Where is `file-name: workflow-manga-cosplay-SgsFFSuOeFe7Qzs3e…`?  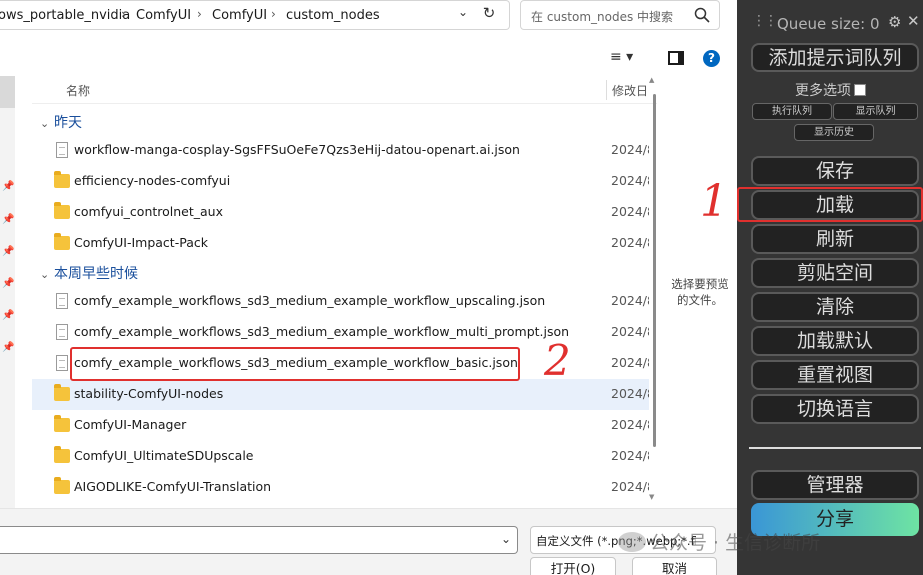 file-name: workflow-manga-cosplay-SgsFFSuOeFe7Qzs3e… is located at coordinates (297, 149).